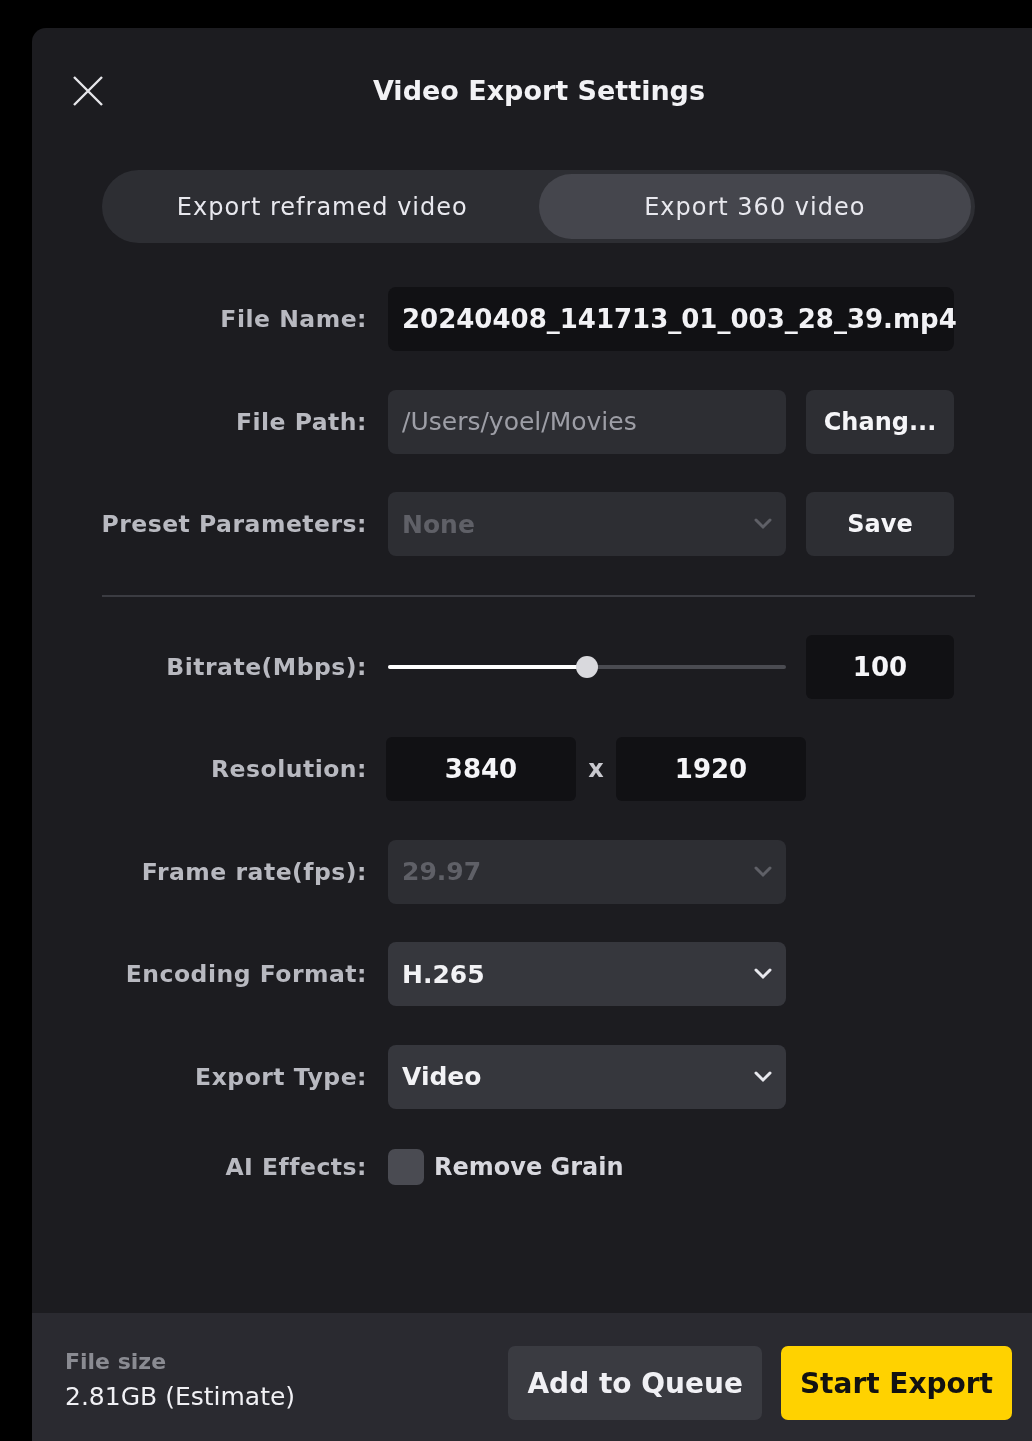 Image resolution: width=1032 pixels, height=1441 pixels. Describe the element at coordinates (266, 666) in the screenshot. I see `field-label: Bitrate(Mbps):` at that location.